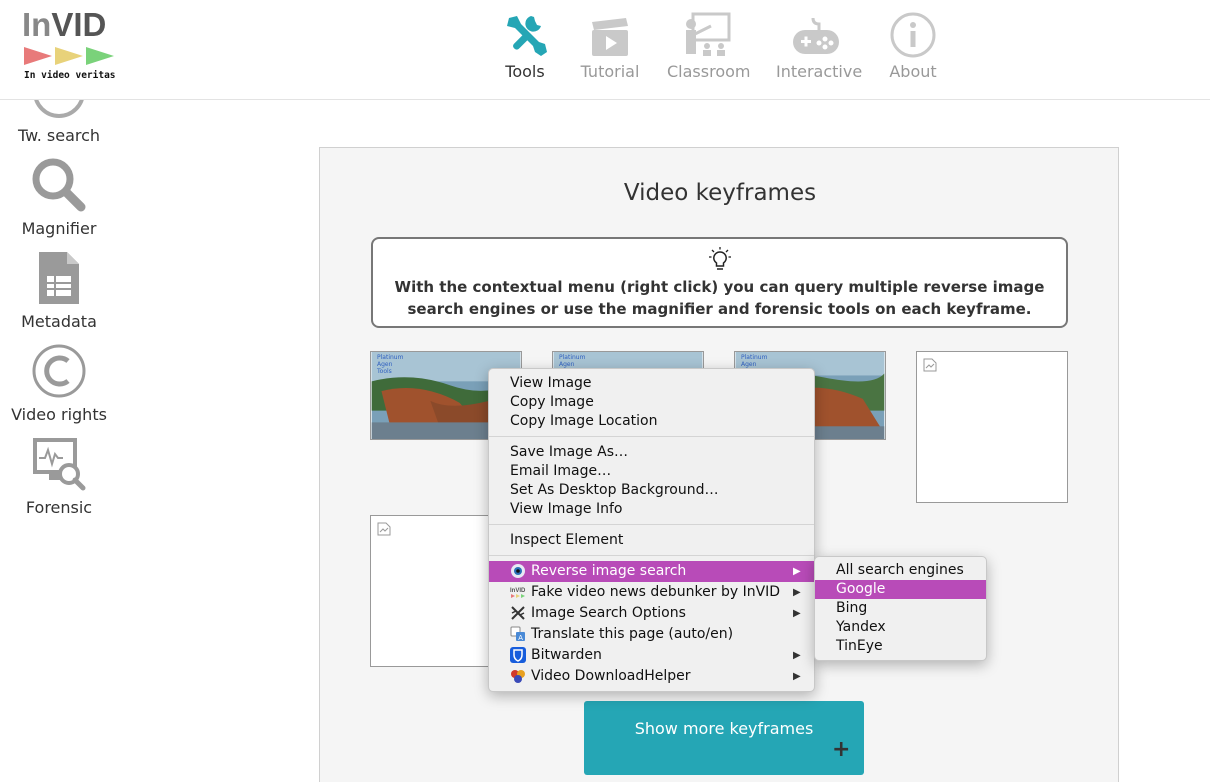 The width and height of the screenshot is (1210, 782). I want to click on menu-item-label: Fake video news debunker by InVID, so click(656, 592).